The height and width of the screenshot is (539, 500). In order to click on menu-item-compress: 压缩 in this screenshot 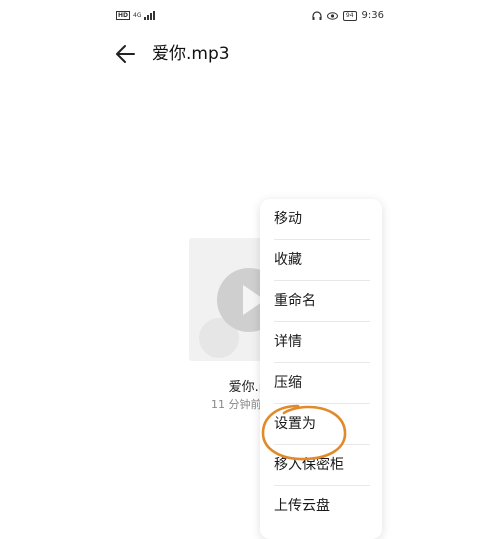, I will do `click(321, 383)`.